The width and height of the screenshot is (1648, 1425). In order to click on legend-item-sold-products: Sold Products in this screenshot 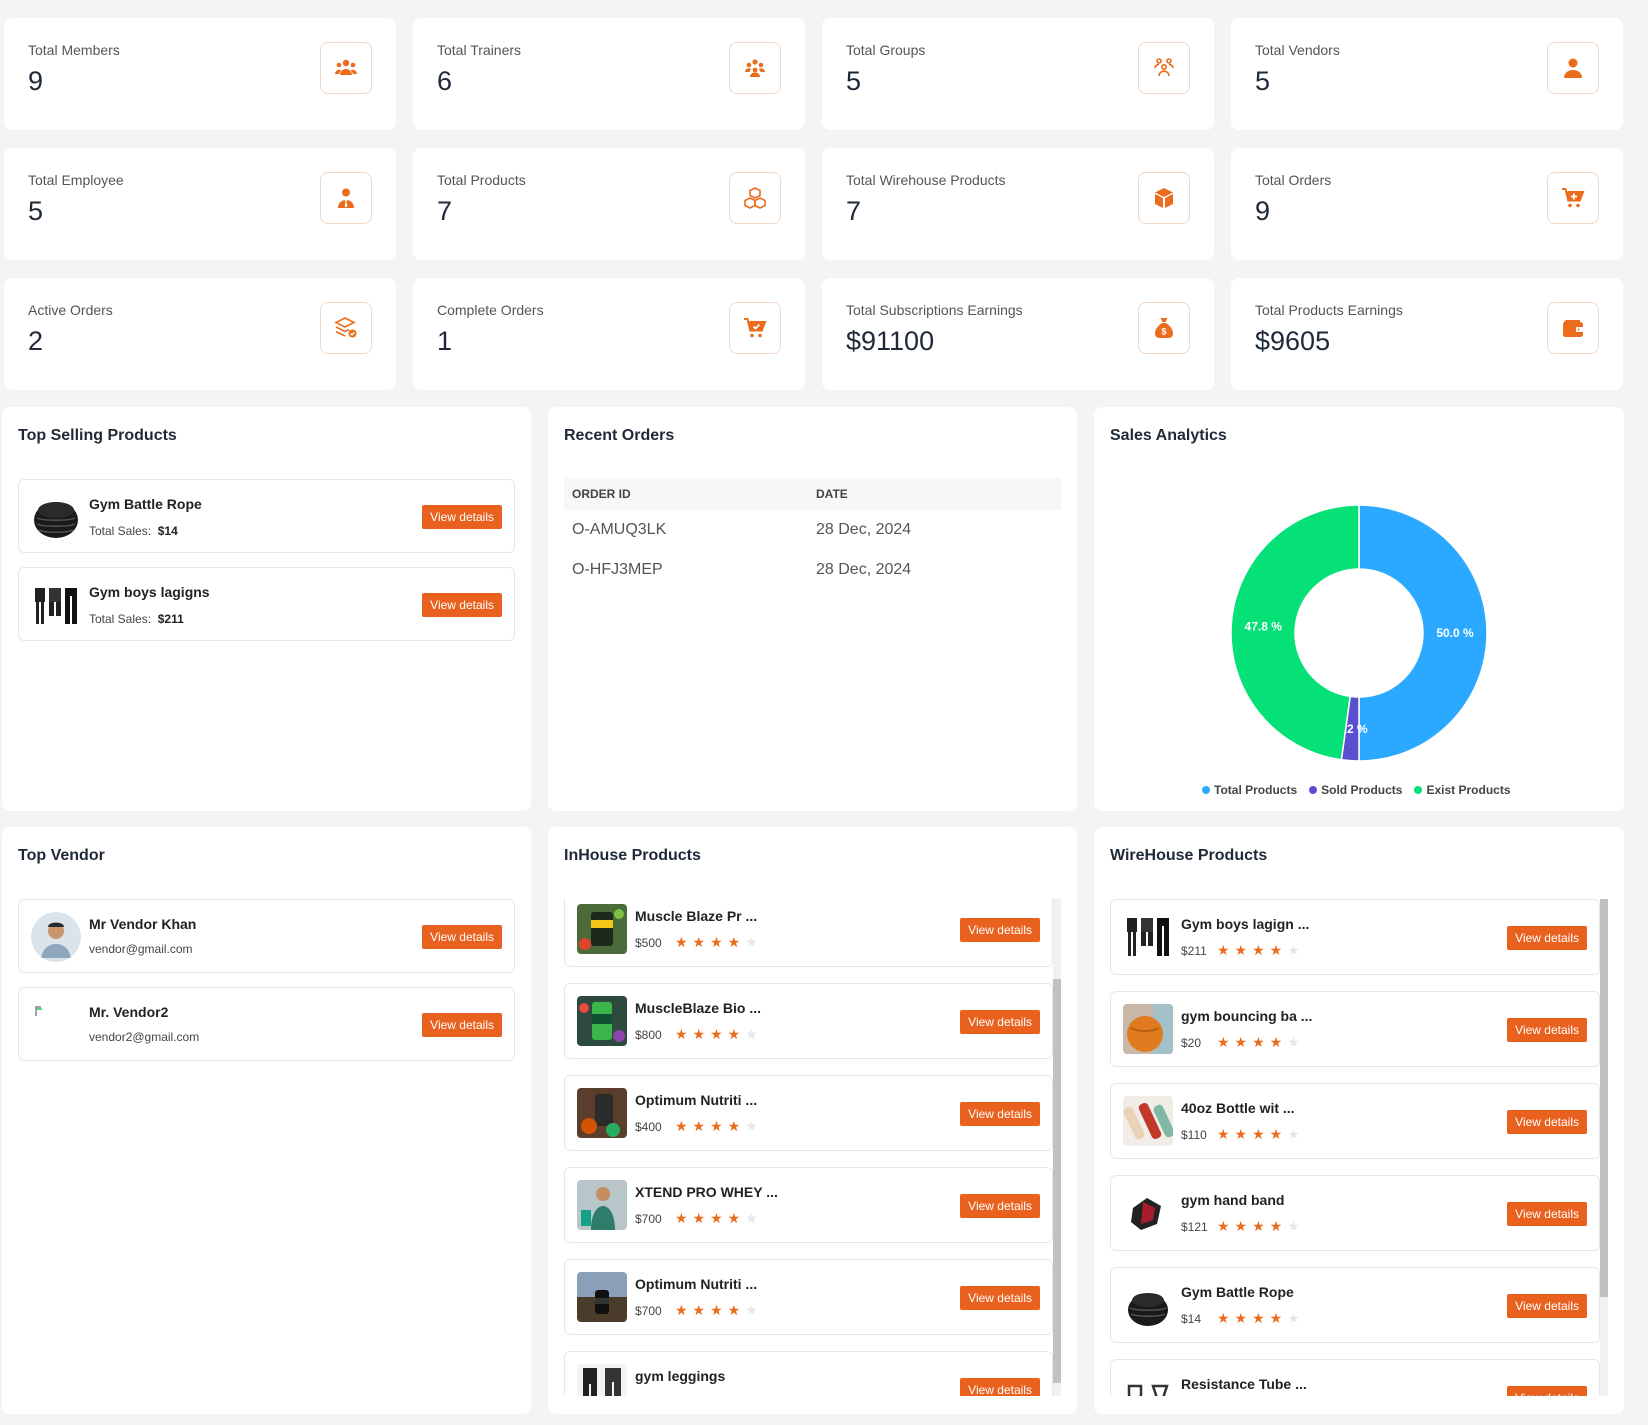, I will do `click(1355, 790)`.